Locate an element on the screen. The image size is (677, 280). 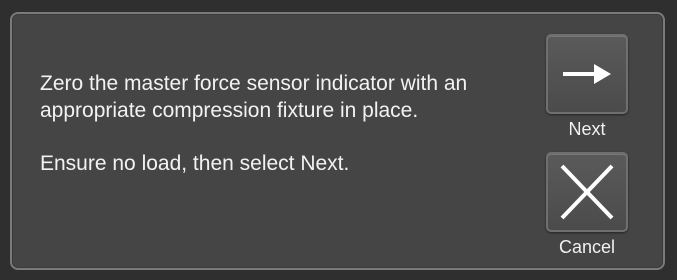
close-icon is located at coordinates (587, 192).